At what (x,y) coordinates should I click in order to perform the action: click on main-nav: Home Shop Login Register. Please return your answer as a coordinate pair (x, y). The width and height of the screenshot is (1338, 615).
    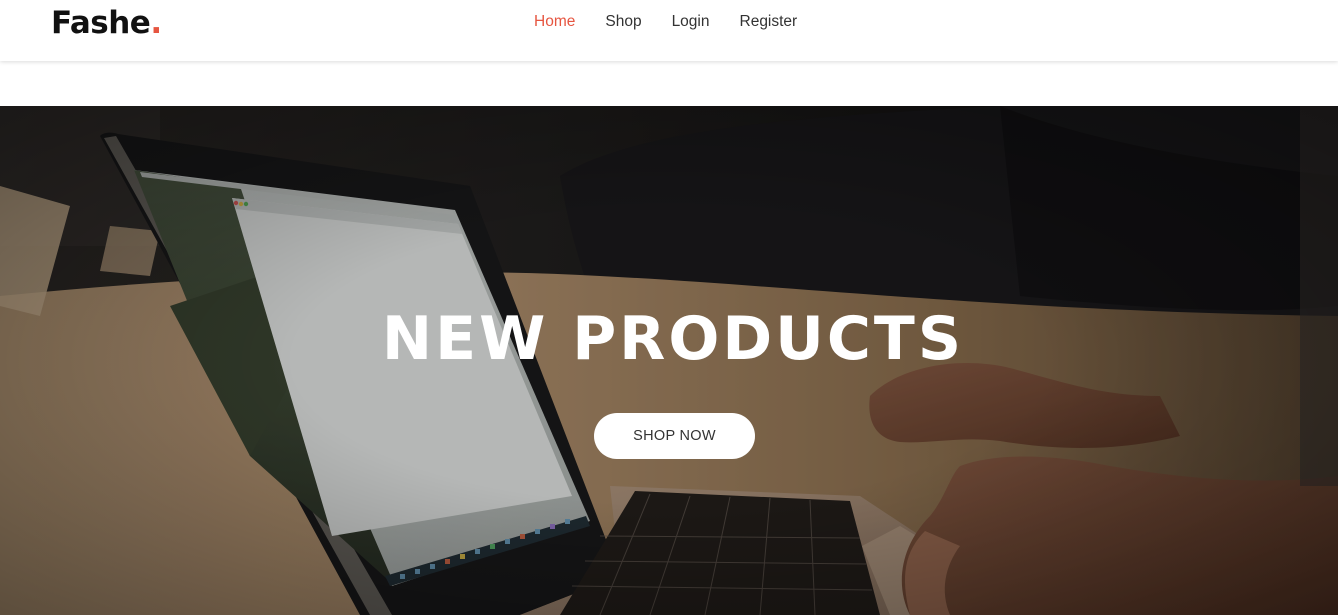
    Looking at the image, I should click on (665, 22).